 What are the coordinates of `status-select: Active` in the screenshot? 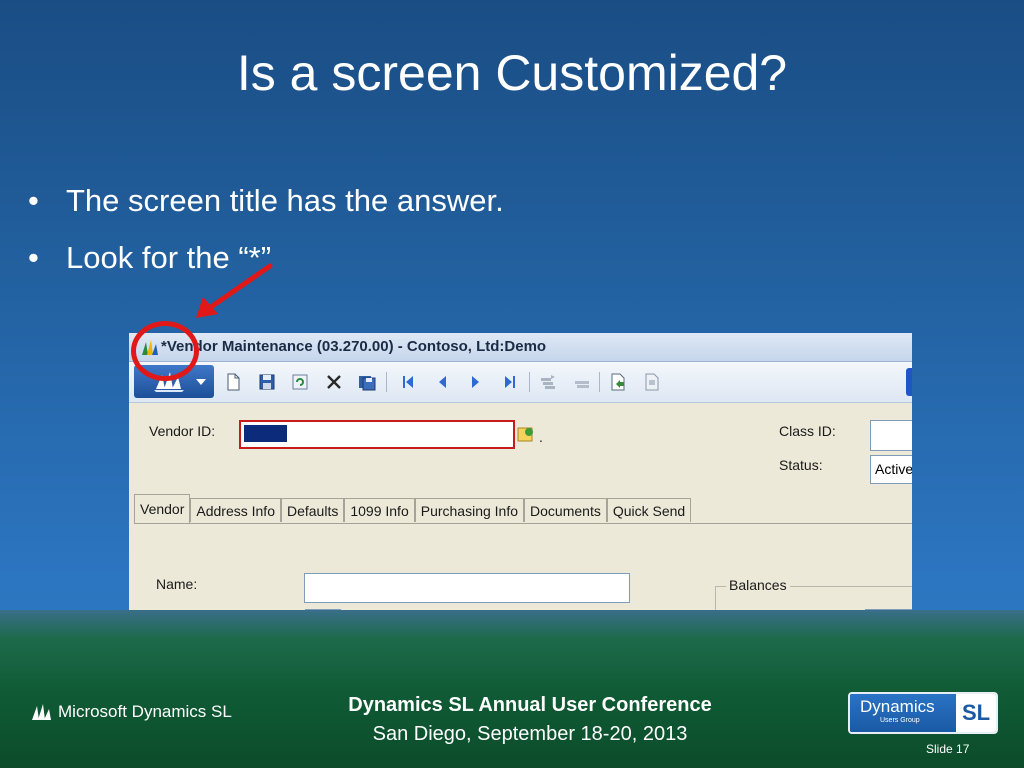 It's located at (891, 469).